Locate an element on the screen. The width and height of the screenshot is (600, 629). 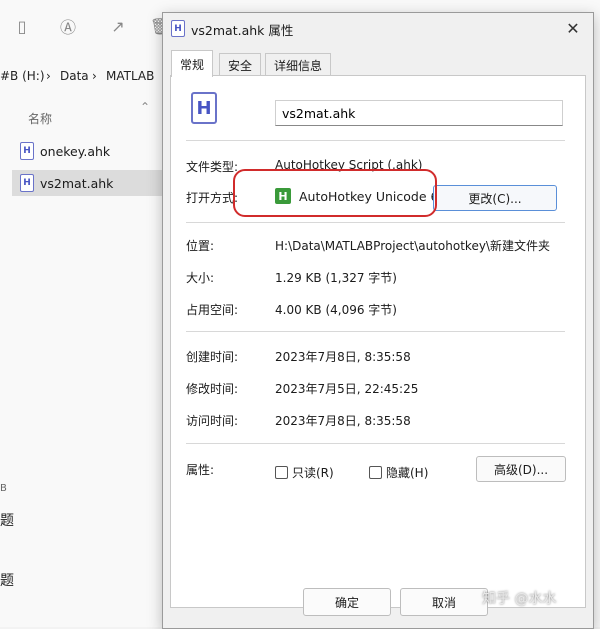
close-icon: ✕ is located at coordinates (573, 28).